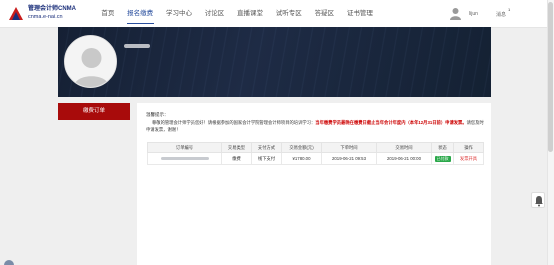 This screenshot has width=554, height=265. What do you see at coordinates (9, 261) in the screenshot?
I see `help-widget-icon` at bounding box center [9, 261].